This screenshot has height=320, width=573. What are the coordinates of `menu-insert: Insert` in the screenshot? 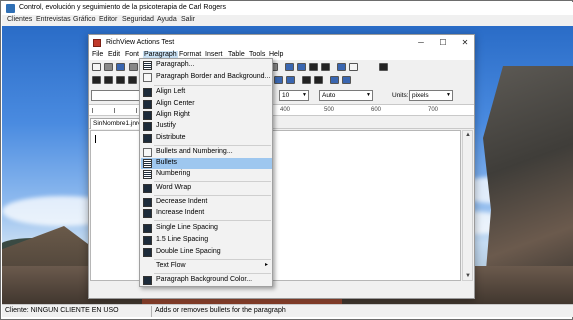 It's located at (214, 54).